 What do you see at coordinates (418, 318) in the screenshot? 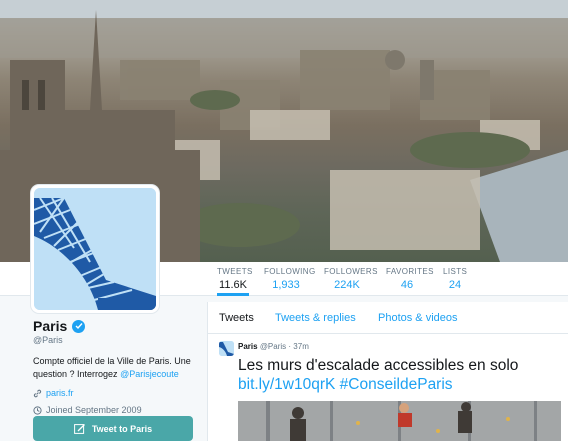
I see `tab-photos-videos: Photos & videos` at bounding box center [418, 318].